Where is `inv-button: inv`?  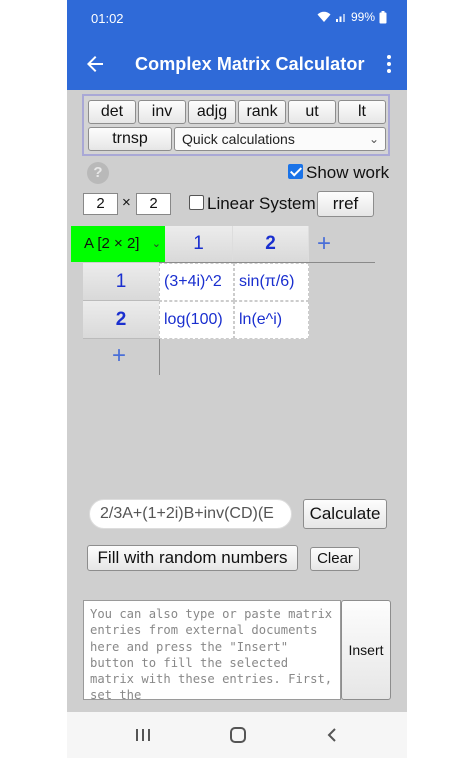 inv-button: inv is located at coordinates (162, 112).